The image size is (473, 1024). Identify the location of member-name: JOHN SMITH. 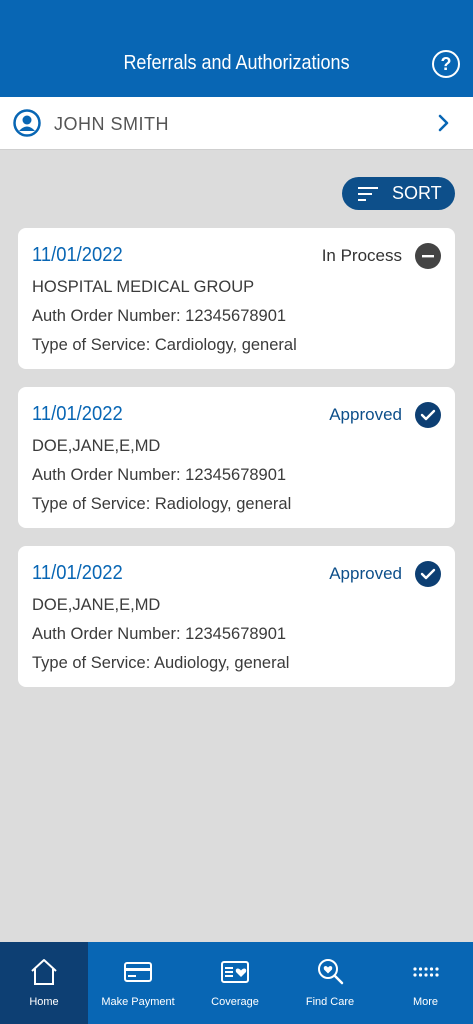
(111, 124).